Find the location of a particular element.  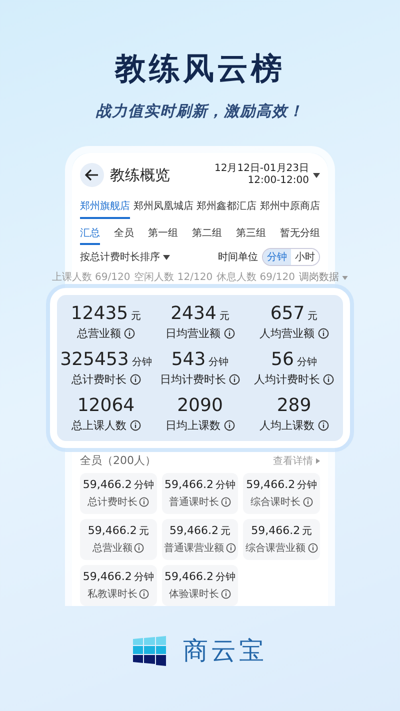

stat-label: 人均营业额 is located at coordinates (287, 334).